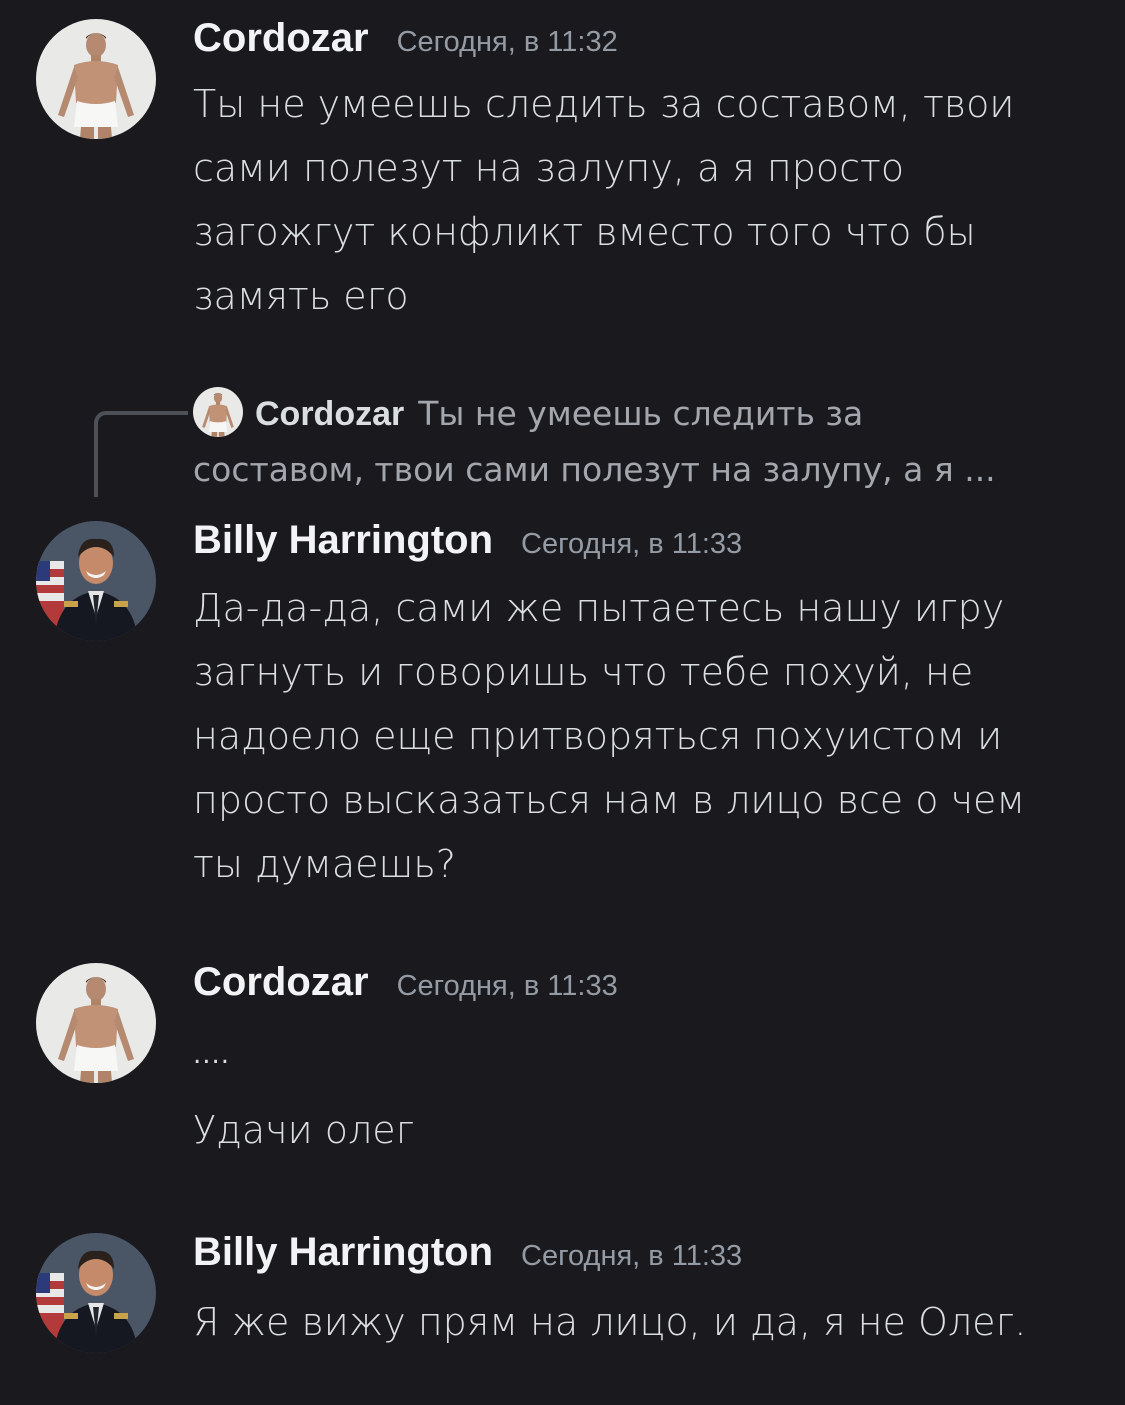  Describe the element at coordinates (610, 1322) in the screenshot. I see `message-text: Я же вижу прям на лицо, и да, я не Олег.` at that location.